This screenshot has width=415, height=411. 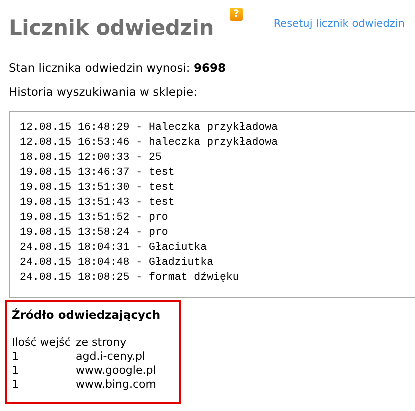 I want to click on column-header: ze strony, so click(x=102, y=343).